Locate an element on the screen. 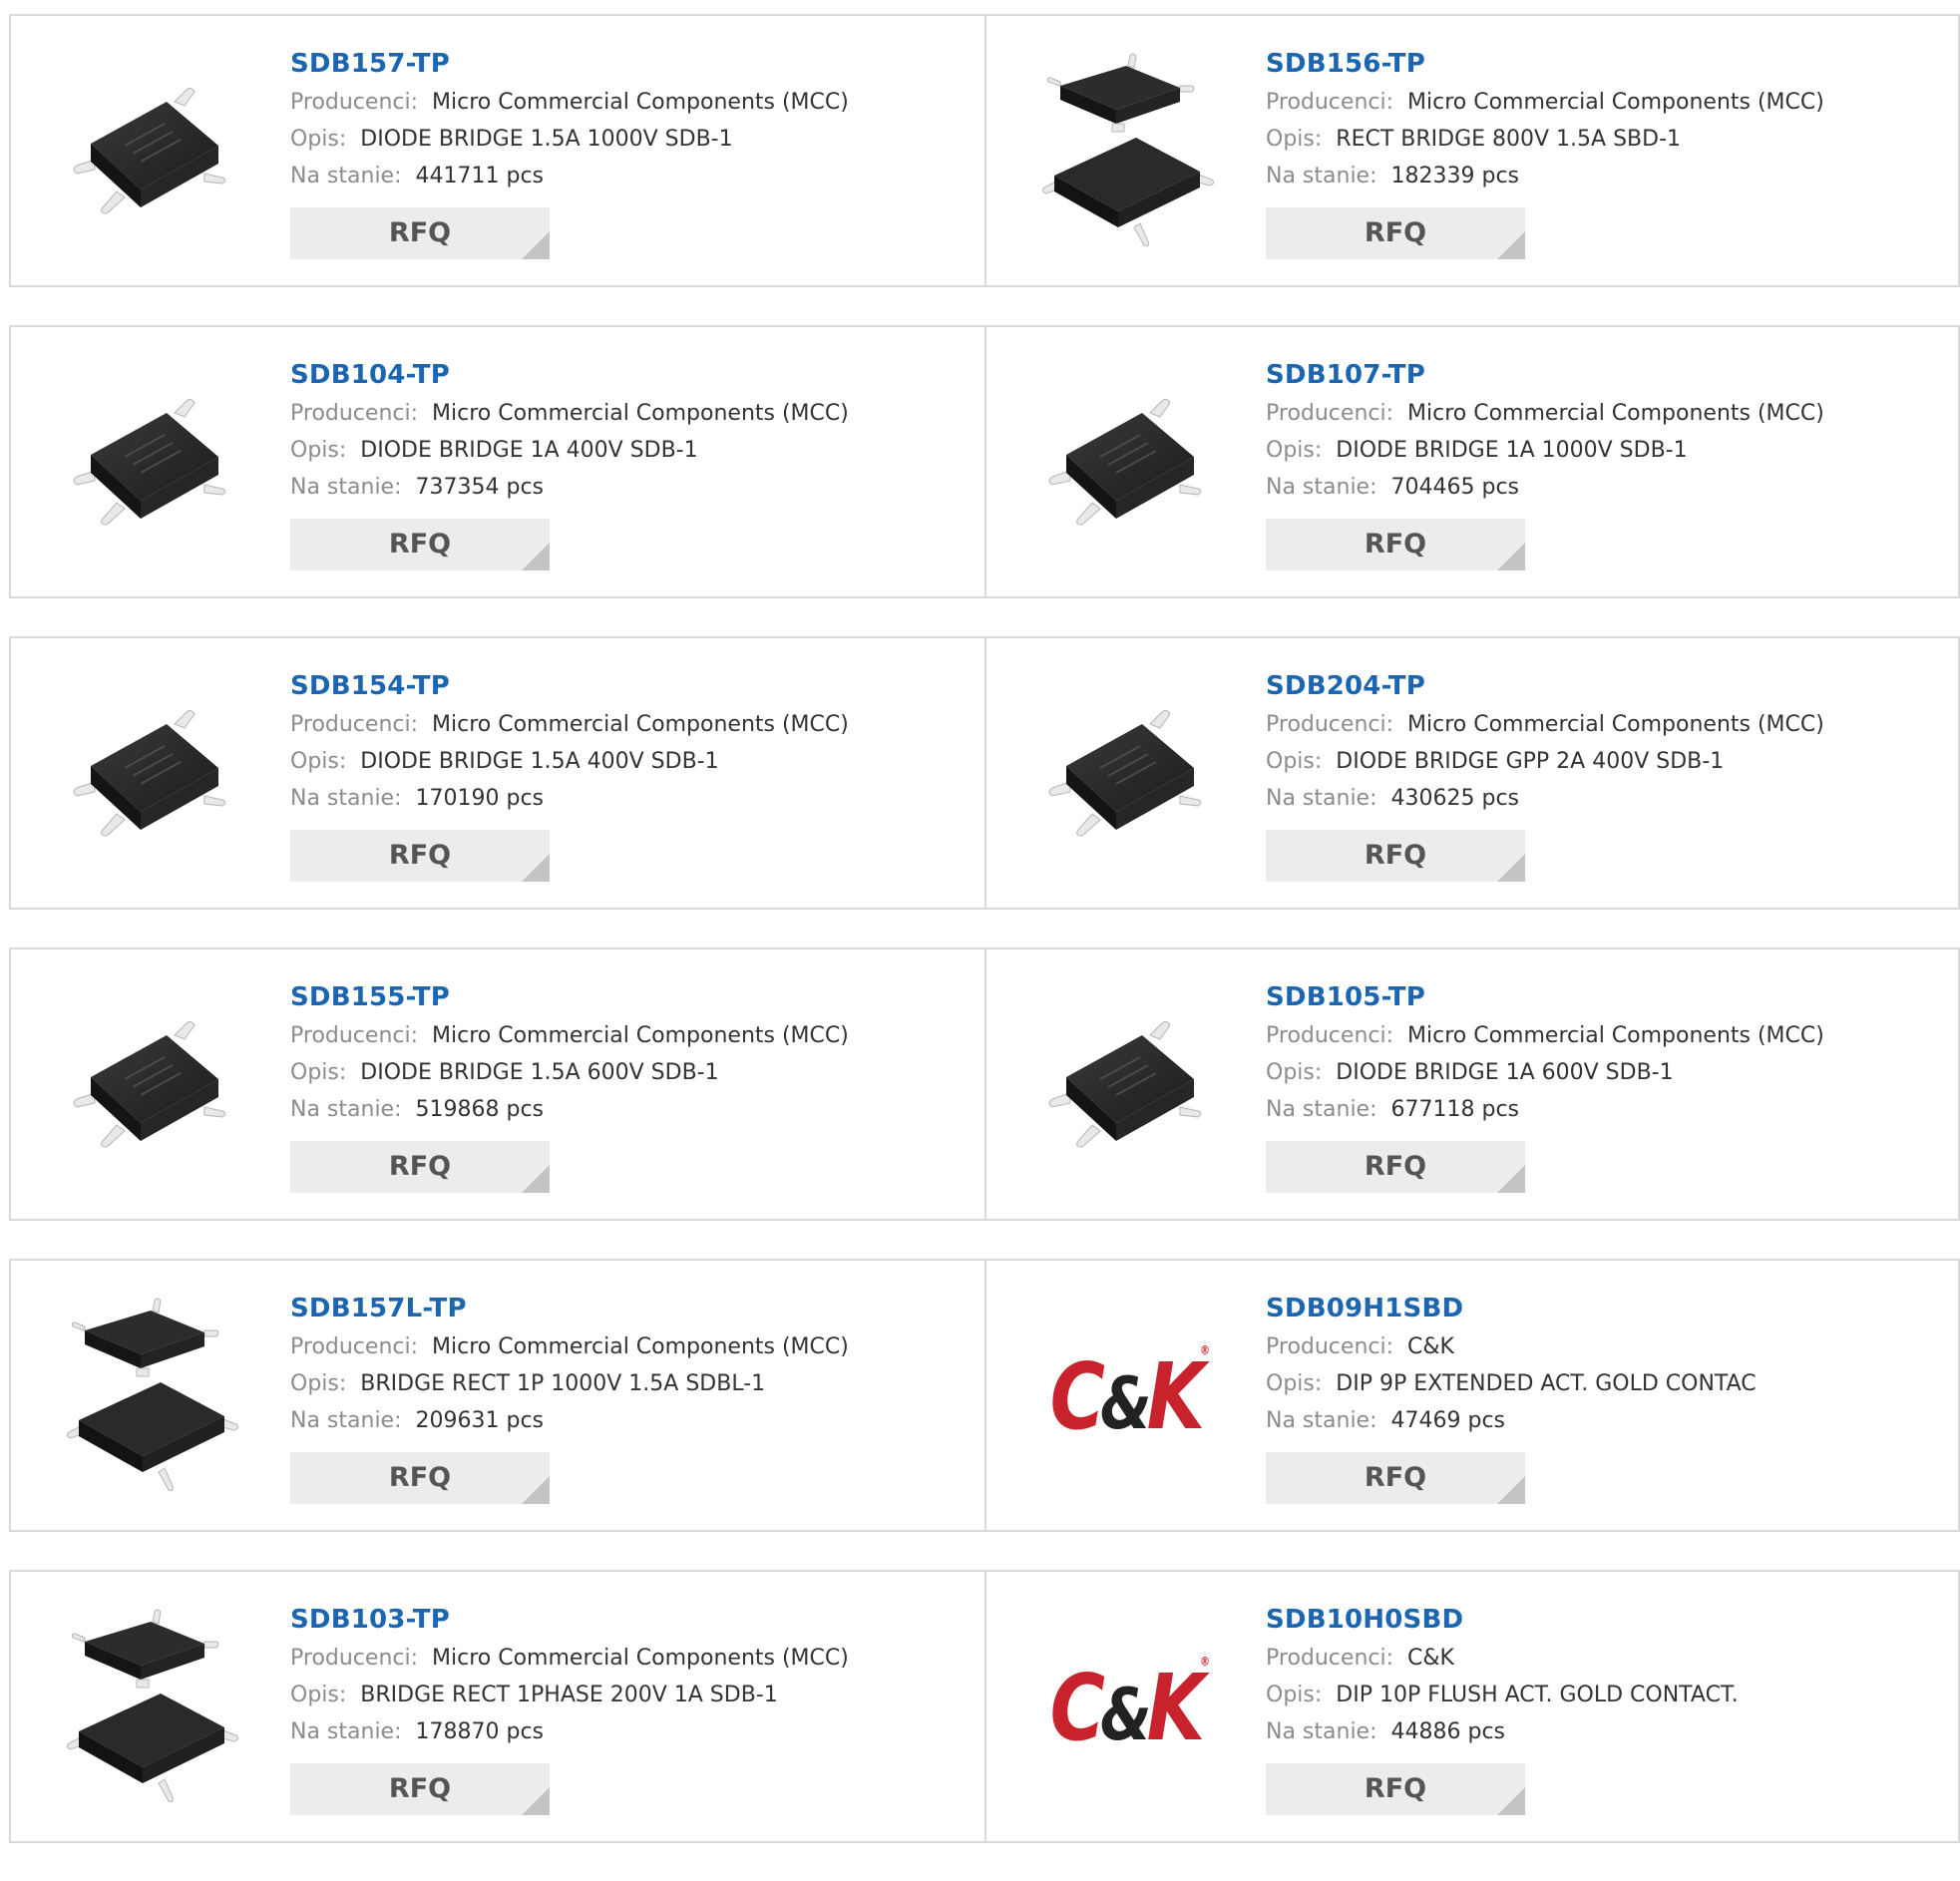 The image size is (1960, 1881). product-stock-line: Na stanie: 519868 pcs is located at coordinates (633, 1109).